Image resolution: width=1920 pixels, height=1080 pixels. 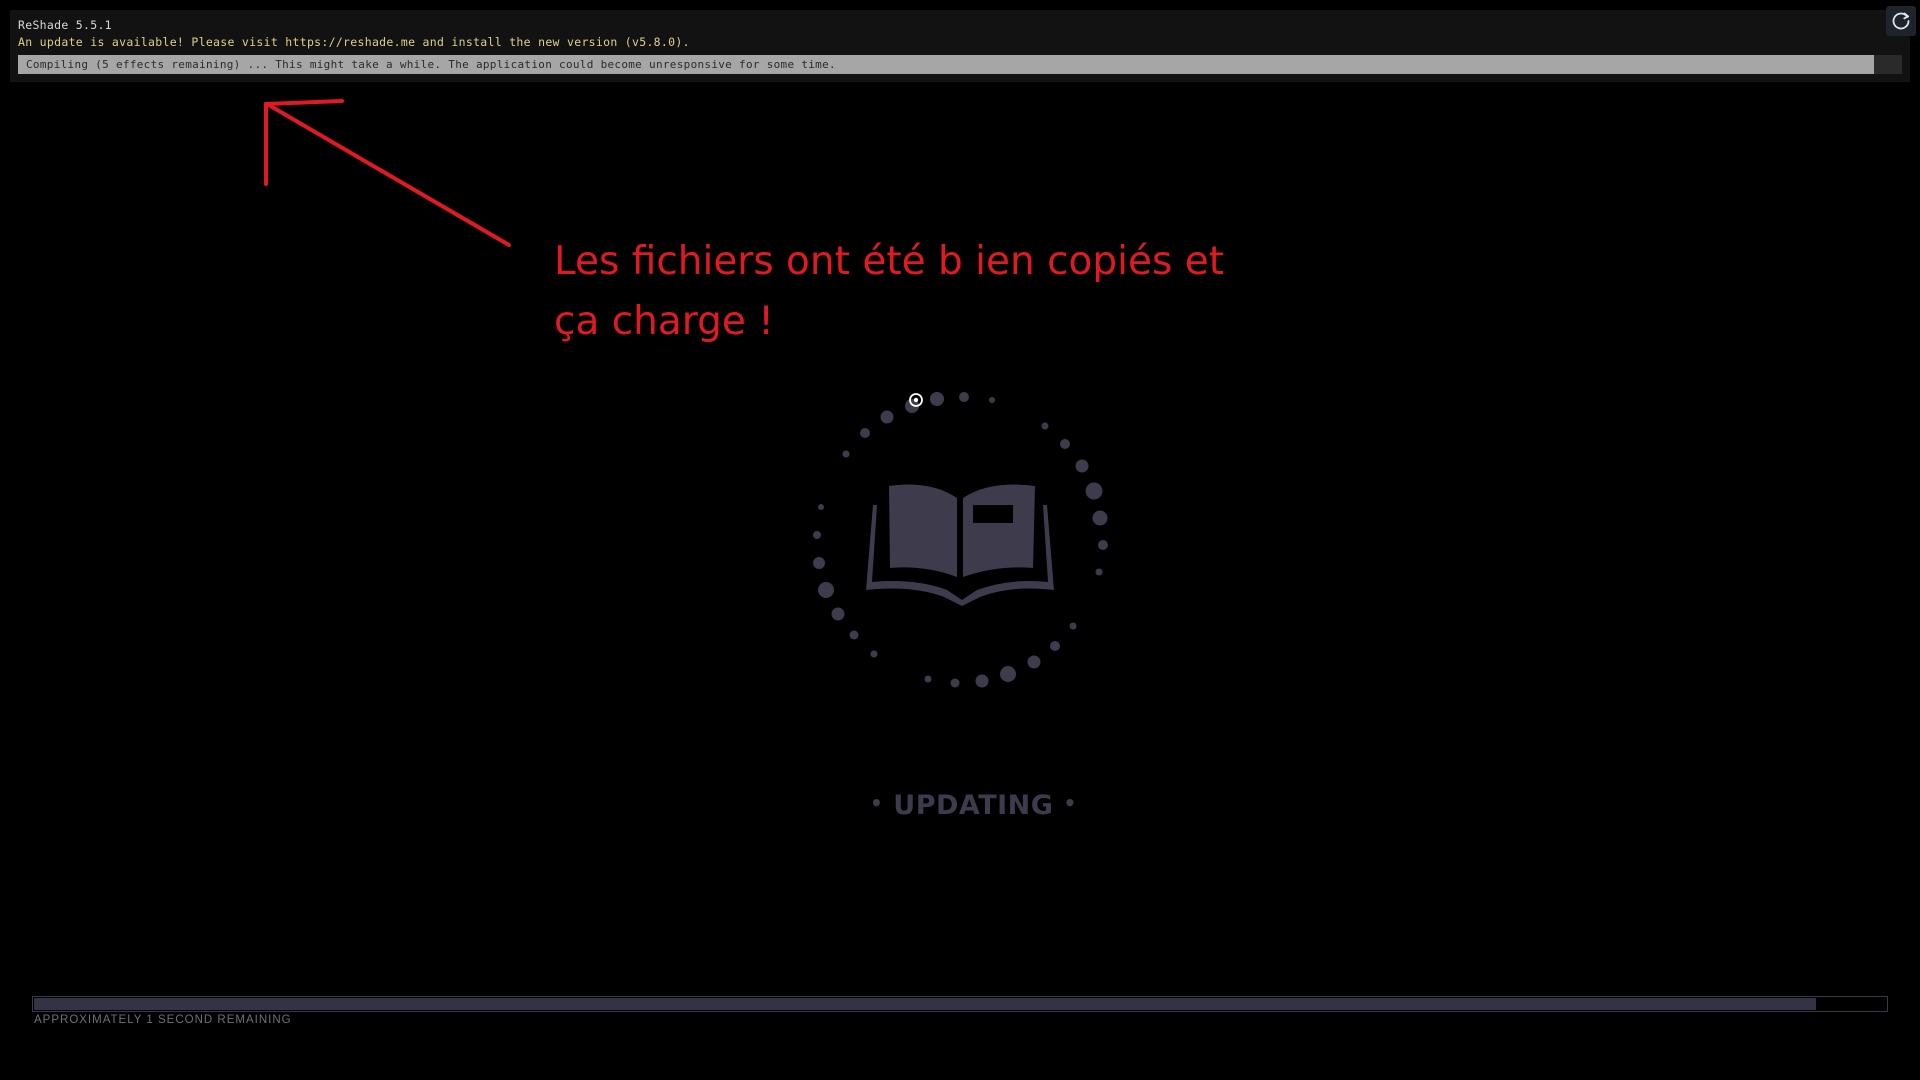 I want to click on updating-status: UPDATING, so click(x=973, y=805).